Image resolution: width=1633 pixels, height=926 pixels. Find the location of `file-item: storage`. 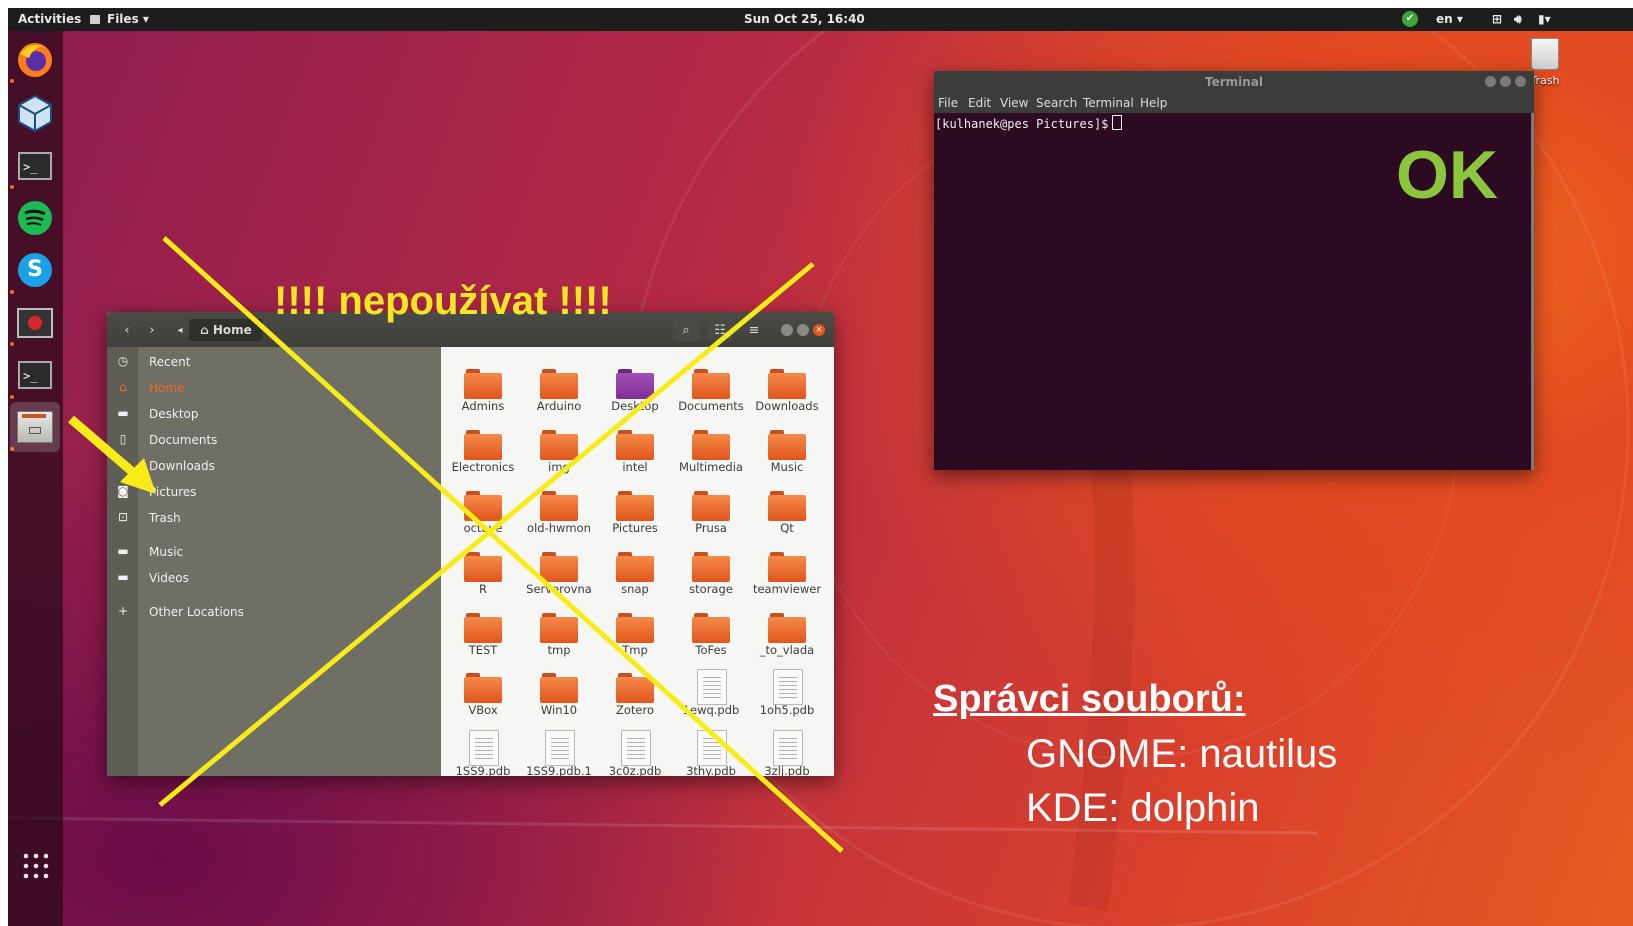

file-item: storage is located at coordinates (711, 572).